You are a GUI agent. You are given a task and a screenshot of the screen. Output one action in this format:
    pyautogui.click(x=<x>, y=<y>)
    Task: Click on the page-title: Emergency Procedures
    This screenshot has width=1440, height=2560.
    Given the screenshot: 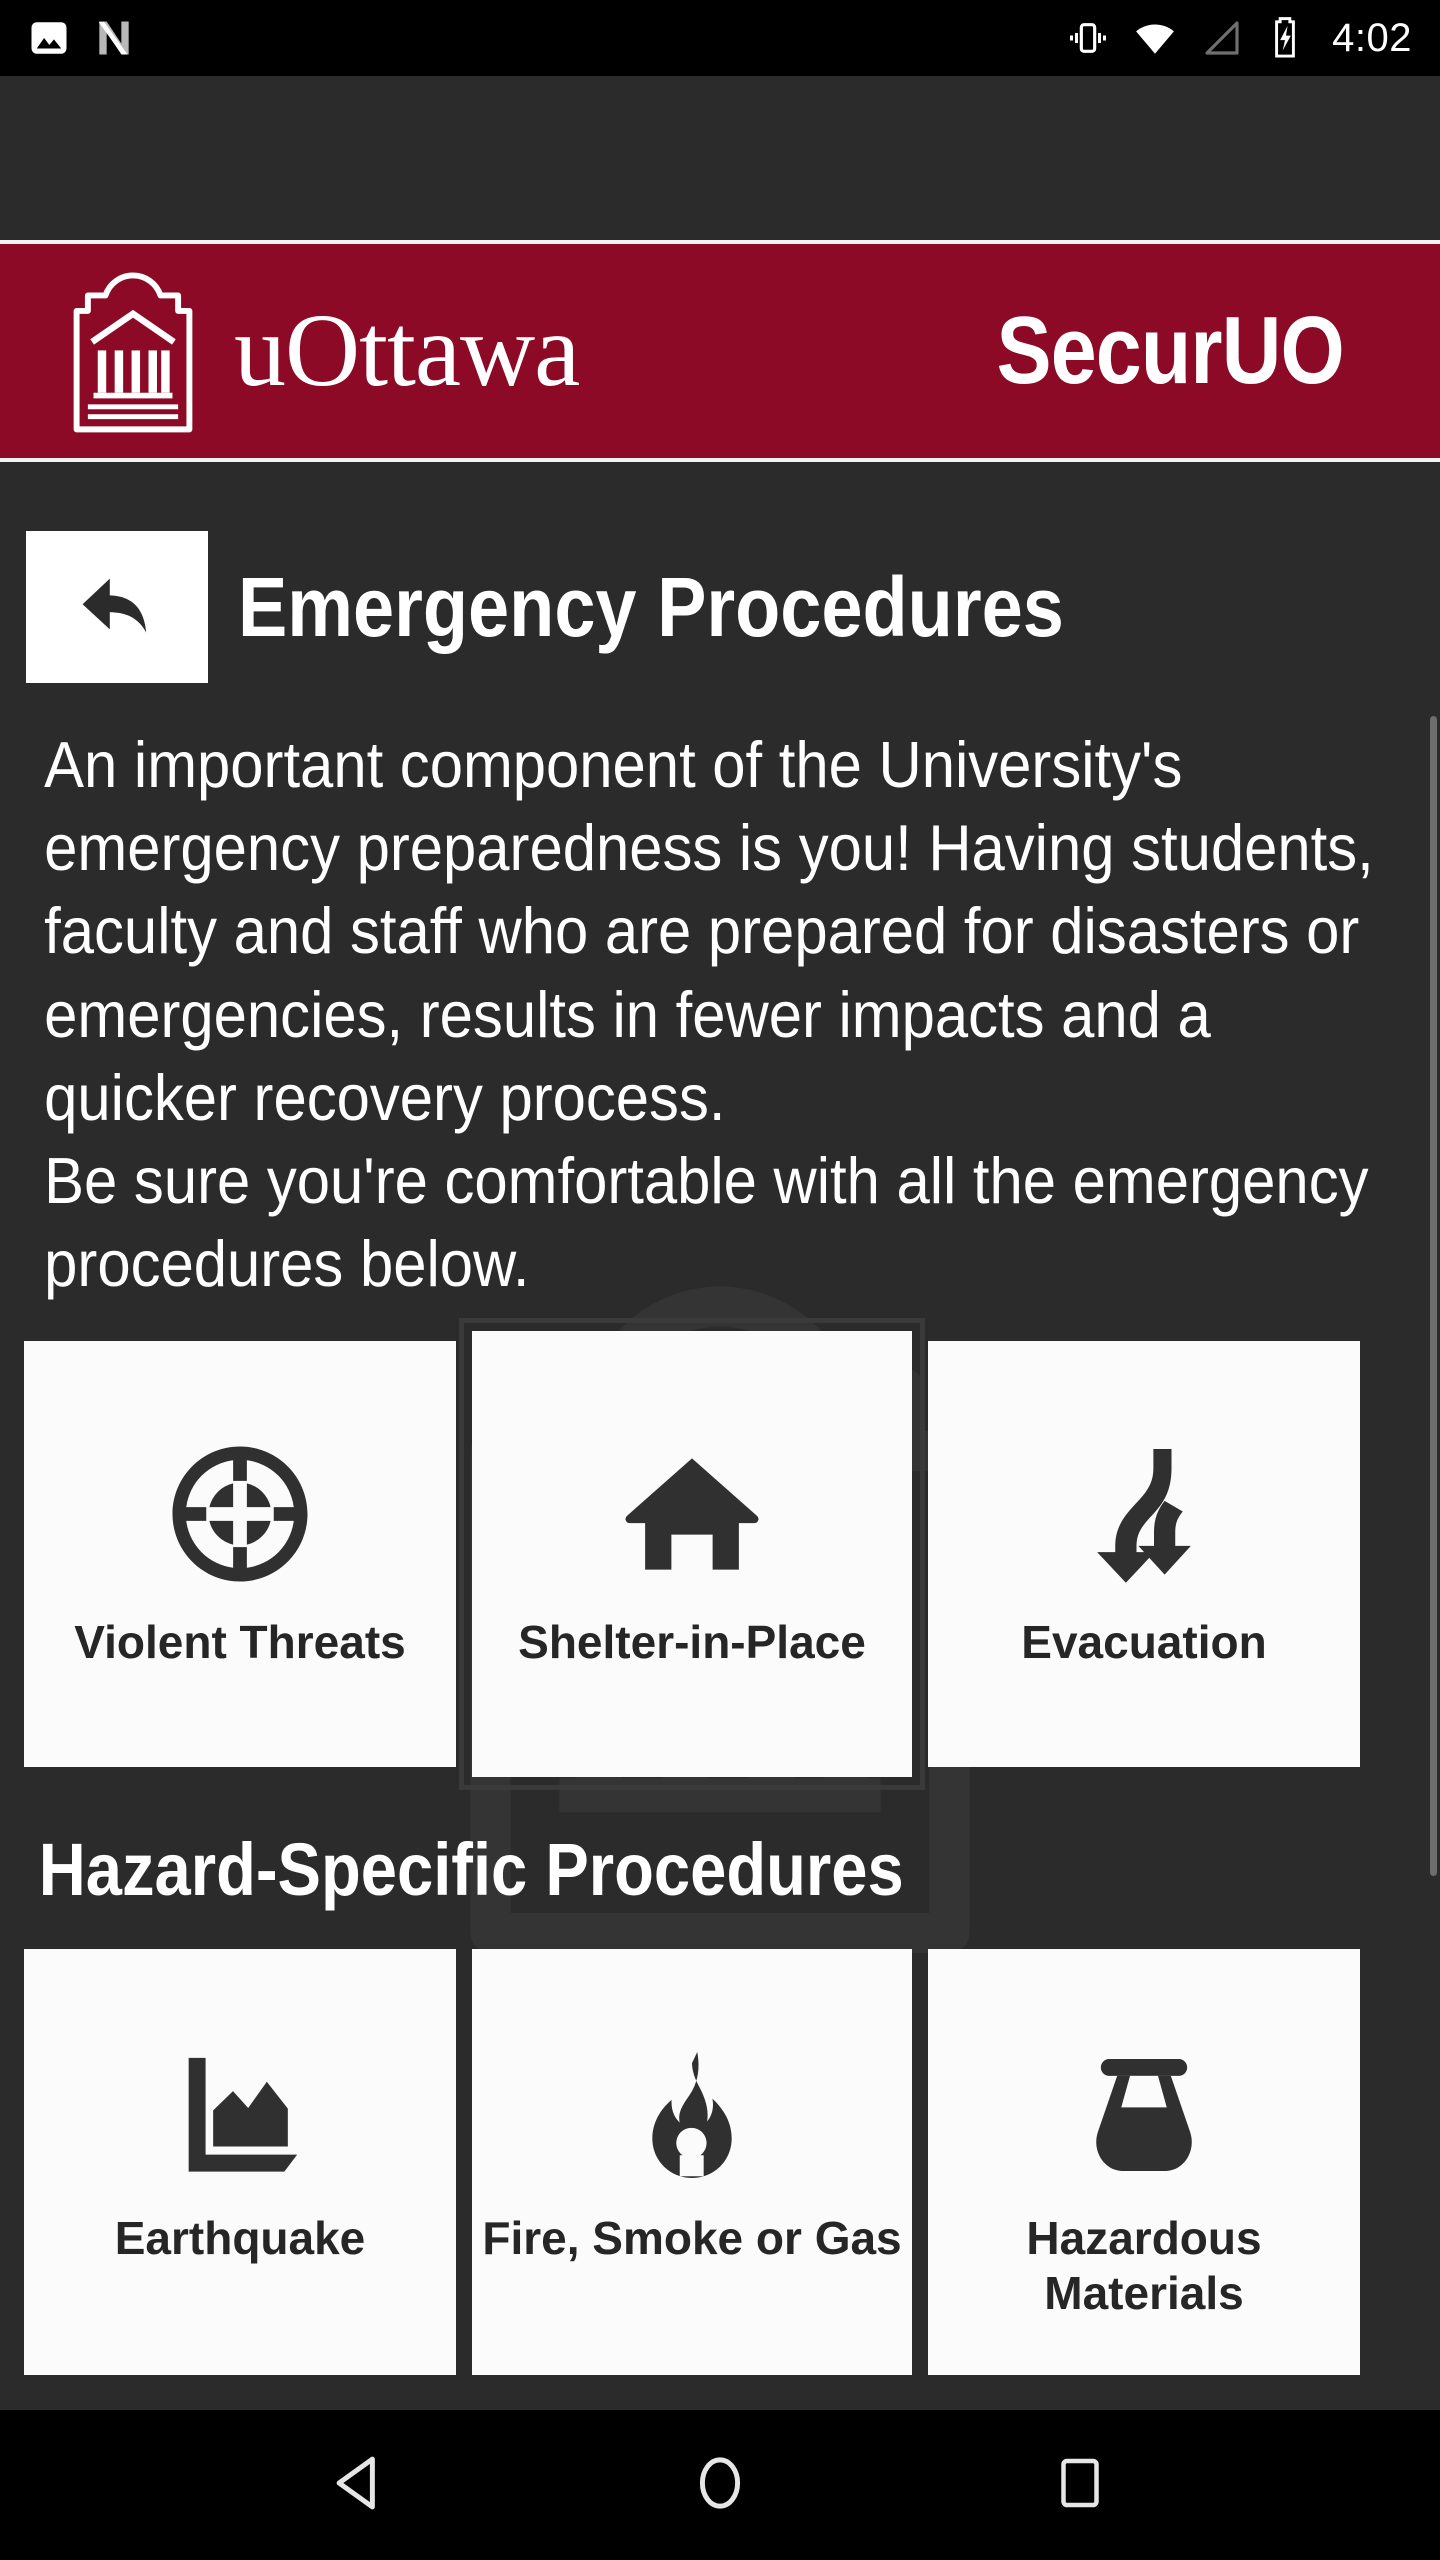 What is the action you would take?
    pyautogui.click(x=651, y=607)
    